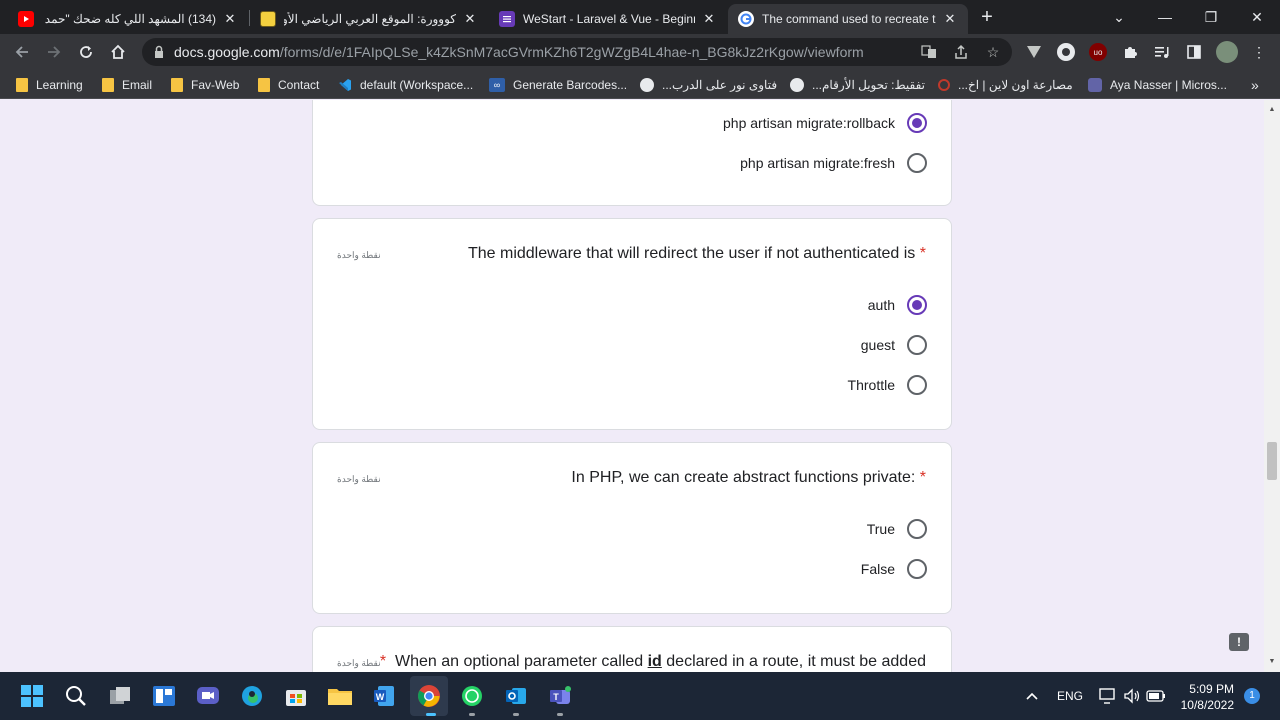 This screenshot has height=720, width=1280. I want to click on tab-youtube: (134) المشهد اللي كله ضحك "حمد ✕, so click(128, 19).